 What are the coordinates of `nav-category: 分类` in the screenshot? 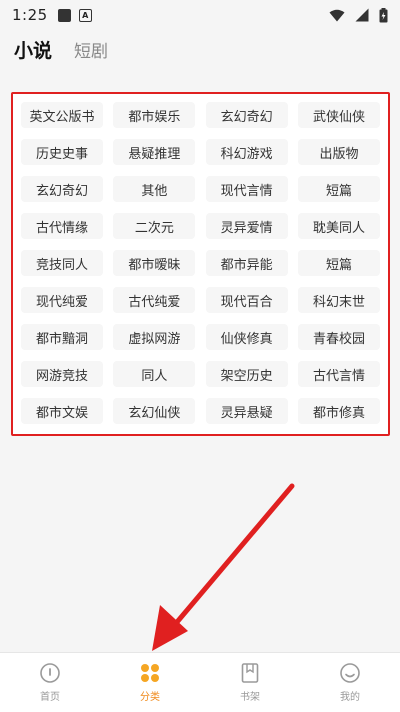 It's located at (150, 682).